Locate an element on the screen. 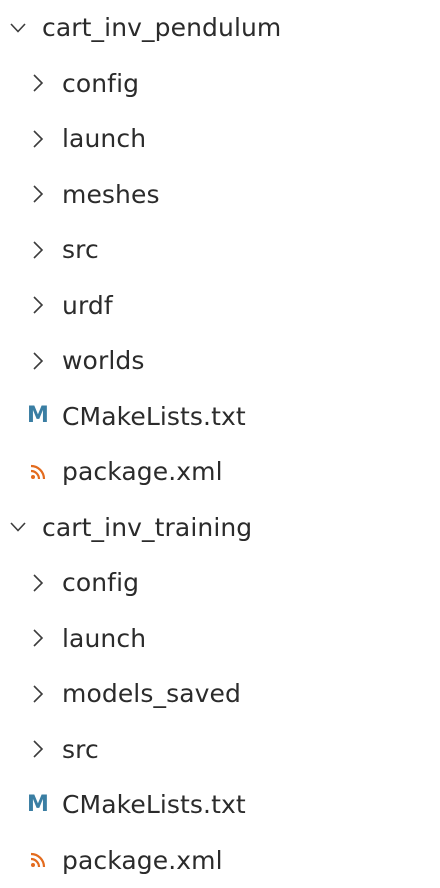 The height and width of the screenshot is (888, 440). tree-folder-worlds: worlds is located at coordinates (220, 361).